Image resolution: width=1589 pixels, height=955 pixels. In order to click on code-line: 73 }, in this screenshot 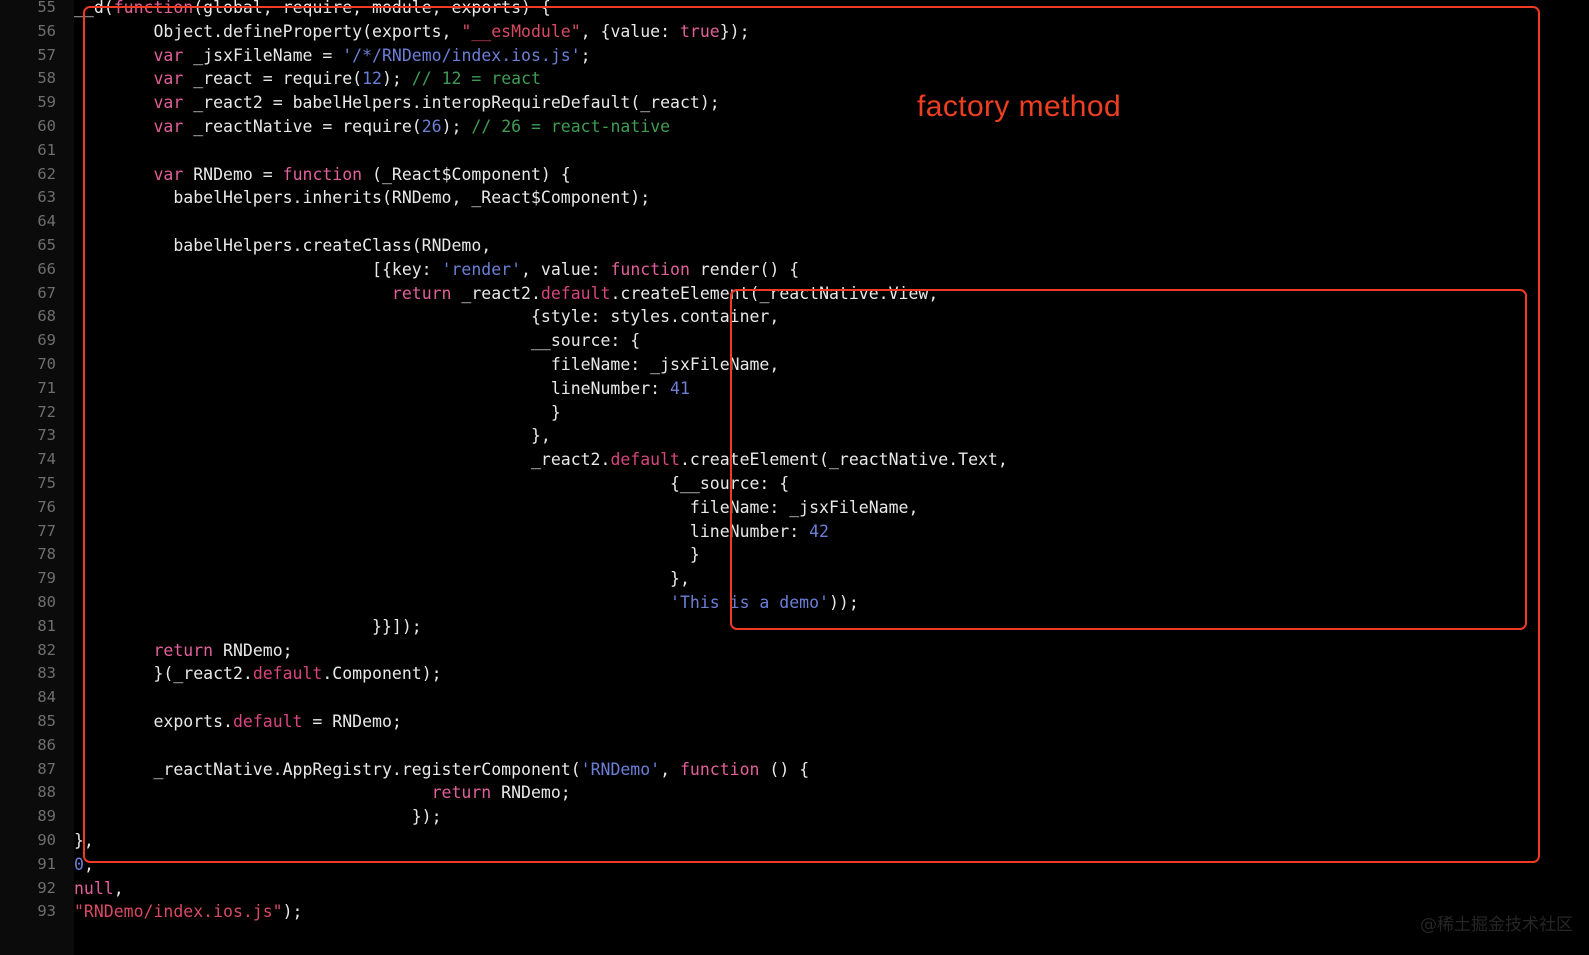, I will do `click(794, 436)`.